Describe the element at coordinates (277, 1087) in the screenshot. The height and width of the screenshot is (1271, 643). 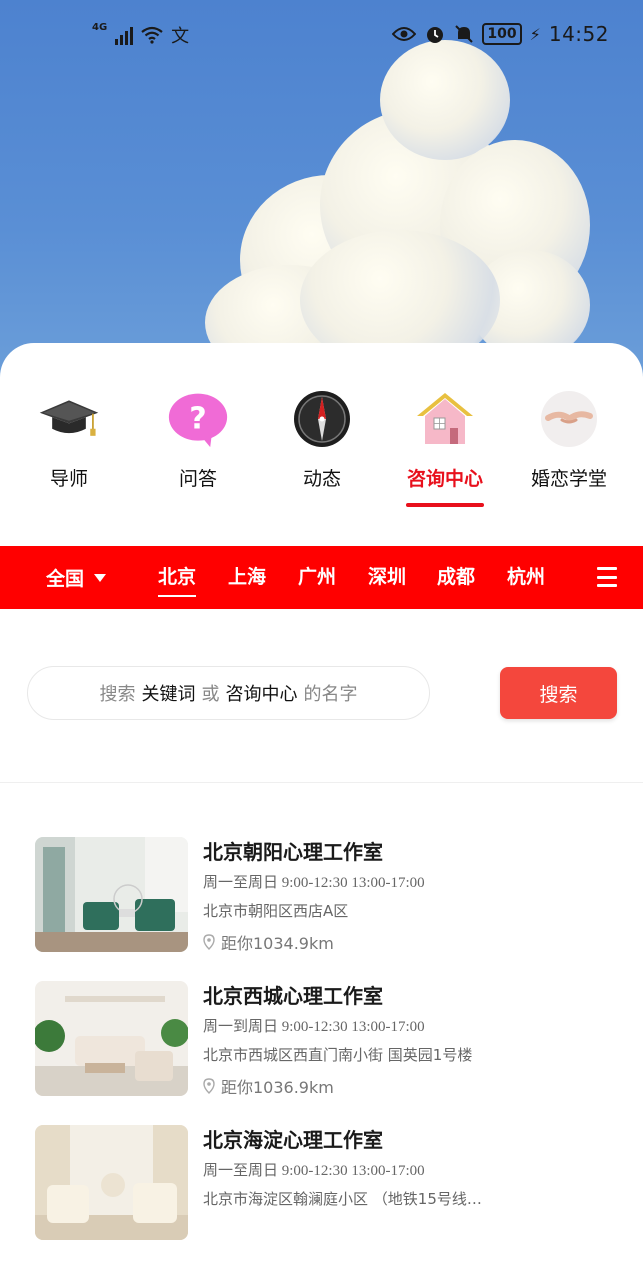
I see `center-distance: 距你1036.9km` at that location.